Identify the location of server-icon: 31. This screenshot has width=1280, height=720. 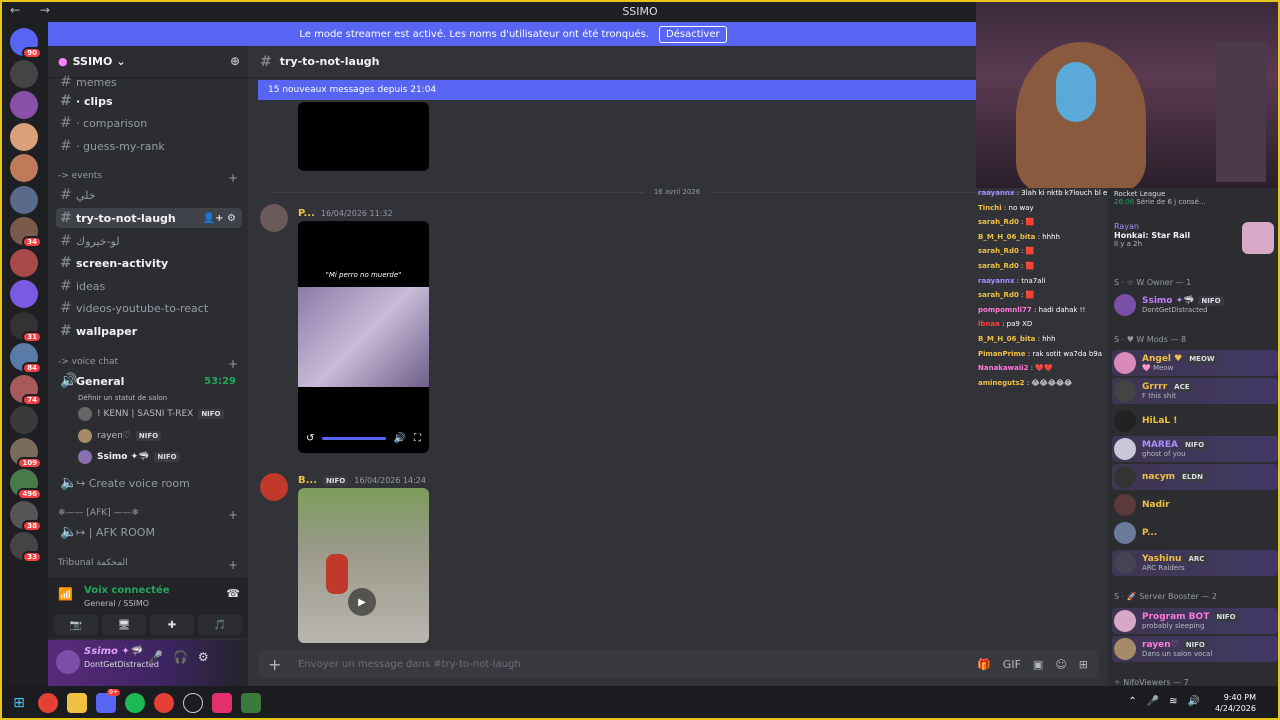
(26, 327).